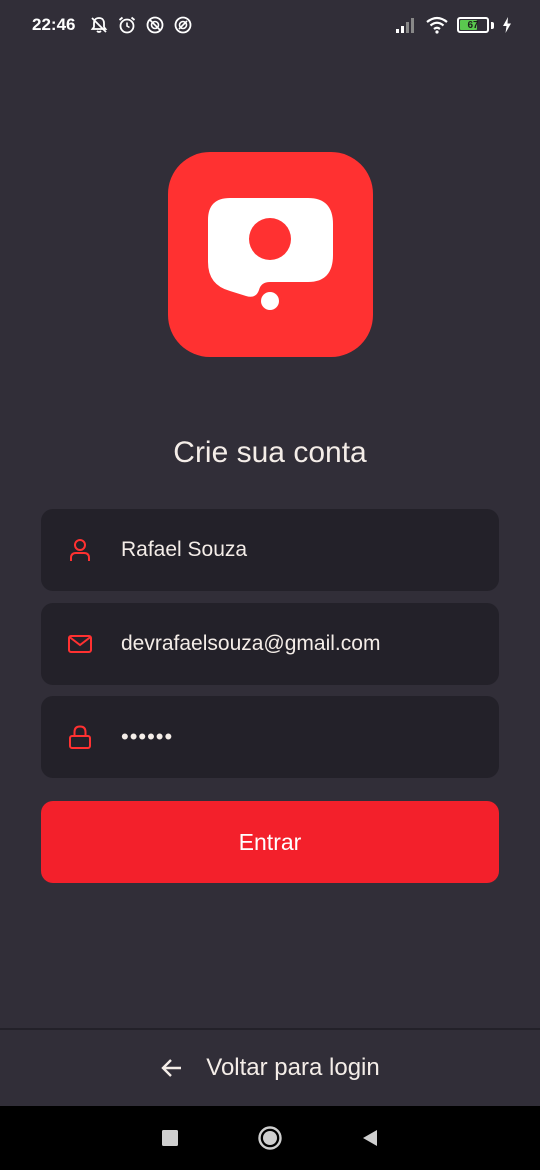 The width and height of the screenshot is (540, 1170). I want to click on system-nav-bar, so click(270, 1138).